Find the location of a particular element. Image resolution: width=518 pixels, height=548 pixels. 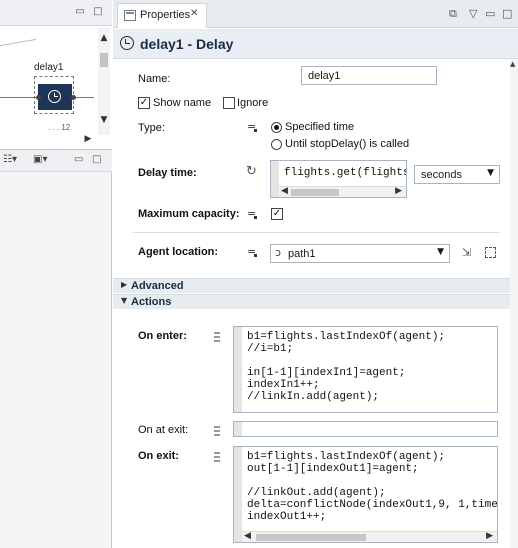

section-advanced-title: Advanced is located at coordinates (157, 286).